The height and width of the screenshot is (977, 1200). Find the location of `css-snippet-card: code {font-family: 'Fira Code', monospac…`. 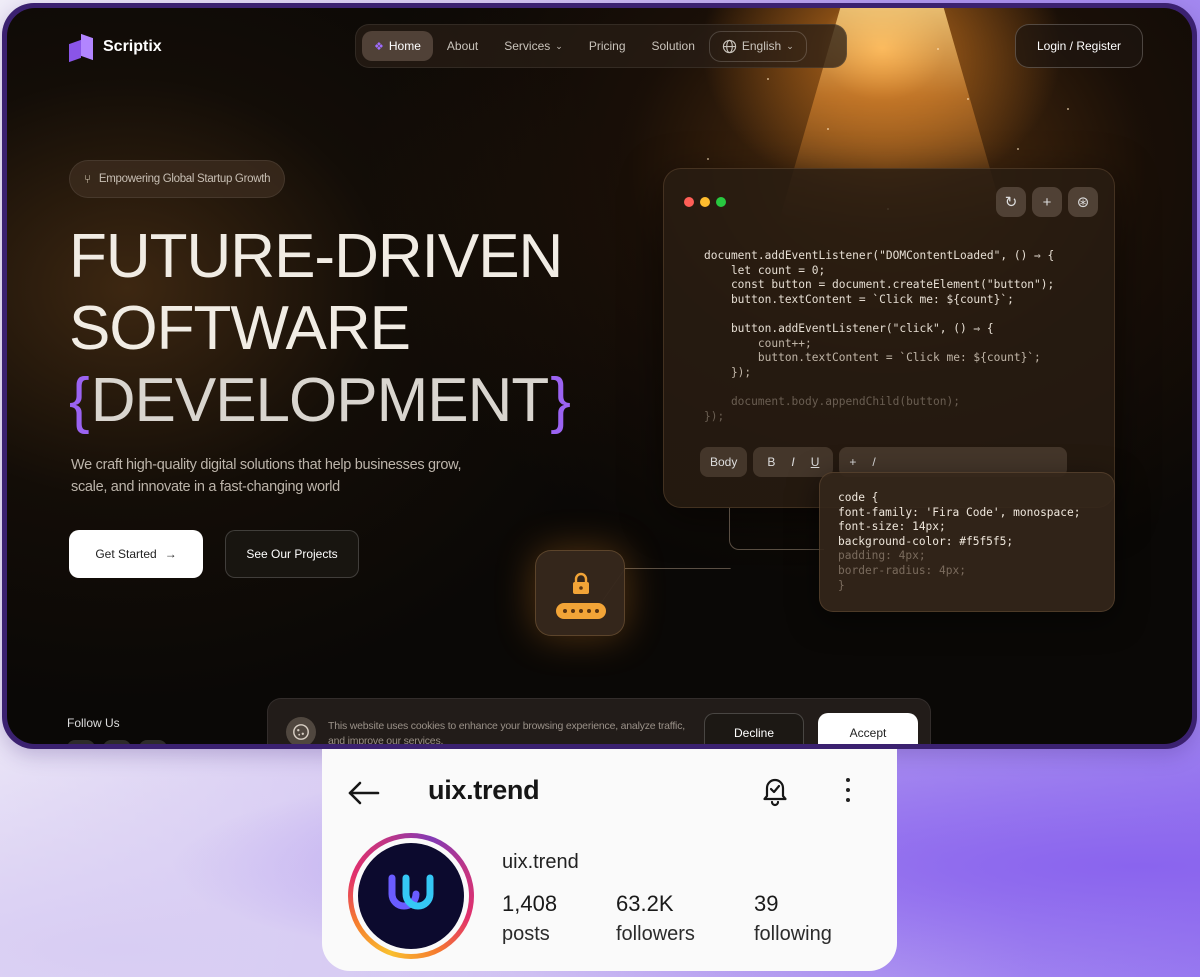

css-snippet-card: code {font-family: 'Fira Code', monospac… is located at coordinates (967, 542).